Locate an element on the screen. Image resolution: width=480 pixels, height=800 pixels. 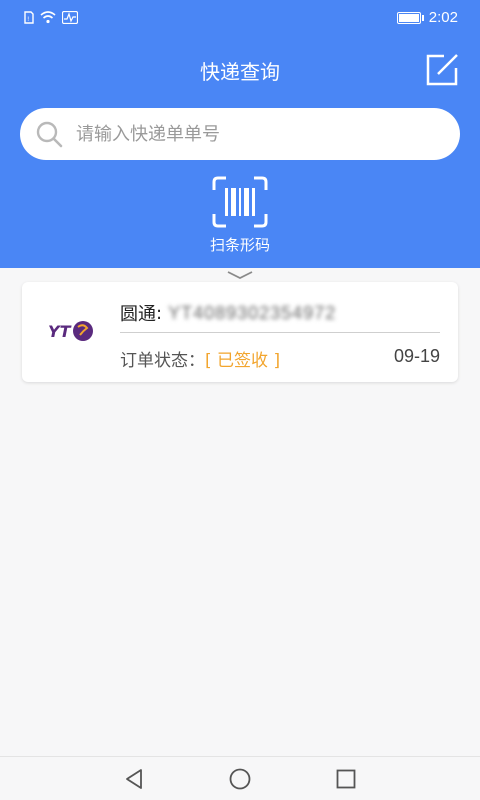
status-bar: ! 2:02 is located at coordinates (240, 18).